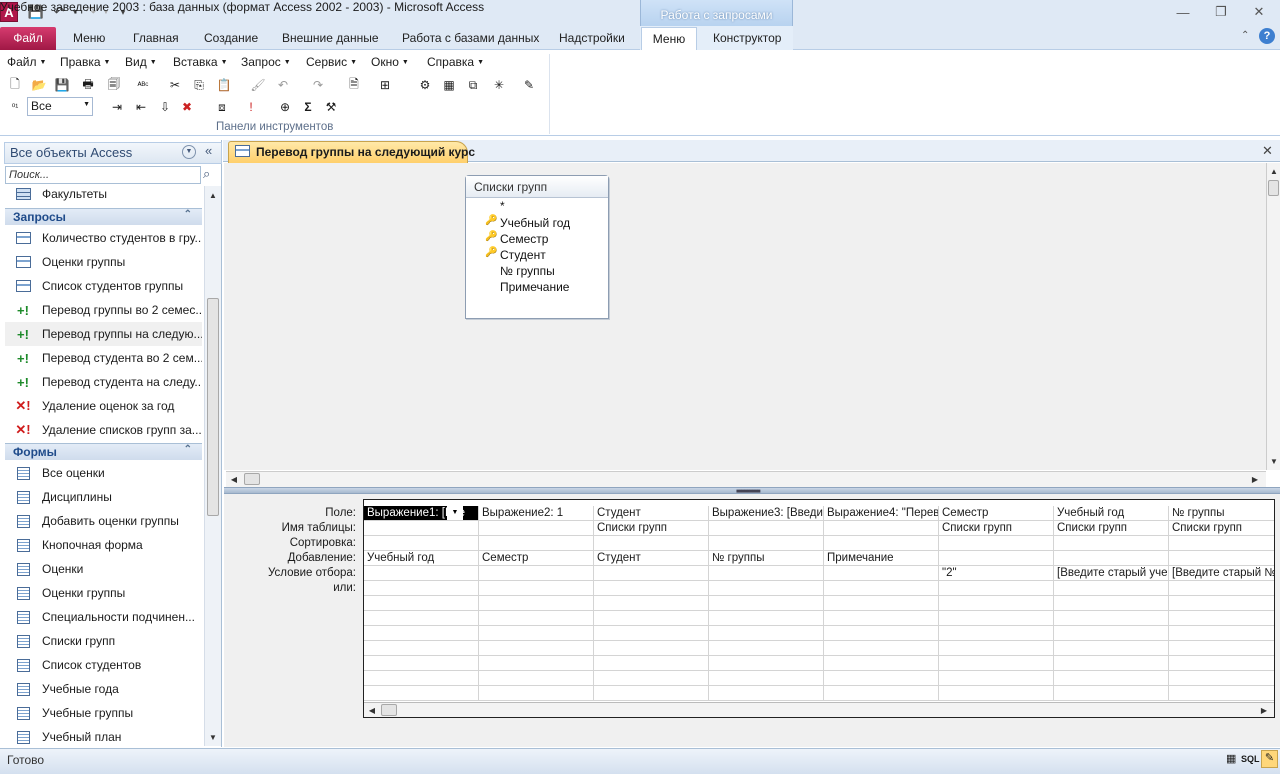  What do you see at coordinates (1221, 513) in the screenshot?
I see `grid-cell-field: № группы` at bounding box center [1221, 513].